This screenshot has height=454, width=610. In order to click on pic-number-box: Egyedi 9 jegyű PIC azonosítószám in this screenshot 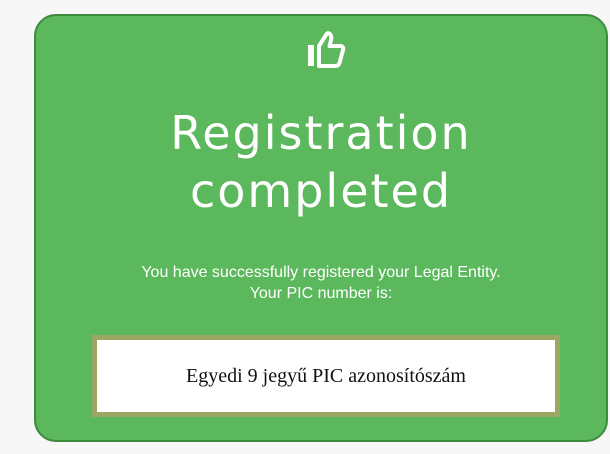, I will do `click(326, 376)`.